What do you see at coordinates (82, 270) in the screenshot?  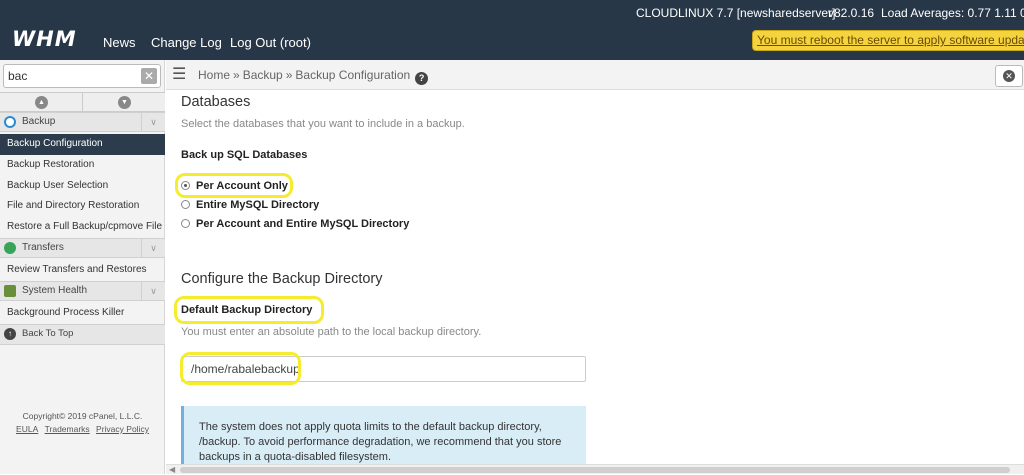 I see `sidebar-item-review-transfers: Review Transfers and Restores` at bounding box center [82, 270].